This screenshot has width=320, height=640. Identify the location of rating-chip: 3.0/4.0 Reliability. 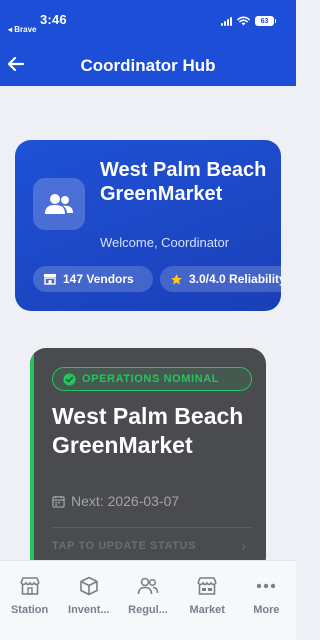
(220, 279).